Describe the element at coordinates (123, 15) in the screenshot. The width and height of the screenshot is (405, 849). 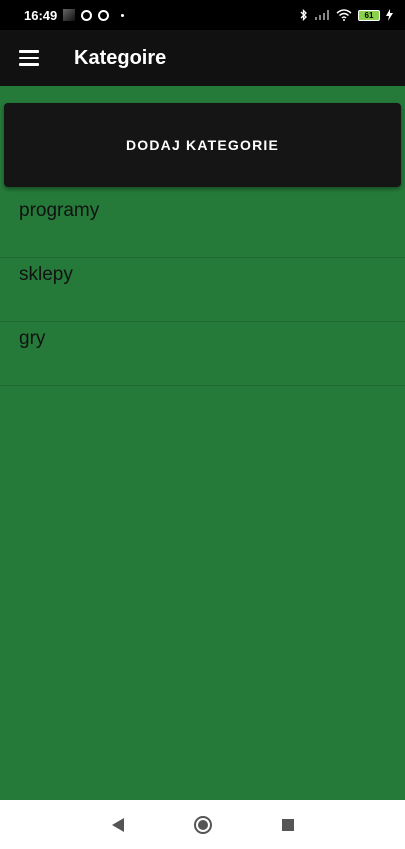
I see `dot-icon` at that location.